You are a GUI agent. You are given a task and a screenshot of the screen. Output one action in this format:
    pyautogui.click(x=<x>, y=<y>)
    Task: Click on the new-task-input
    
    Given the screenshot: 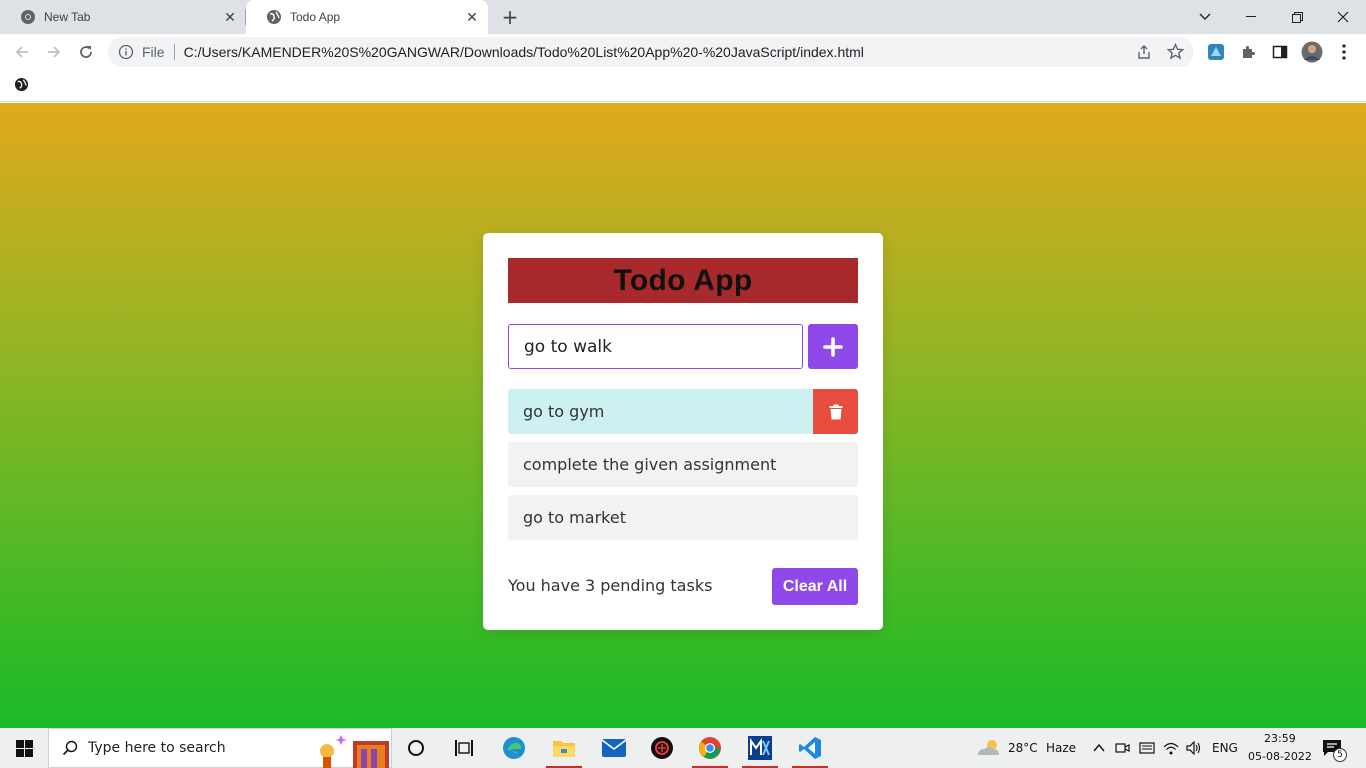 What is the action you would take?
    pyautogui.click(x=655, y=346)
    